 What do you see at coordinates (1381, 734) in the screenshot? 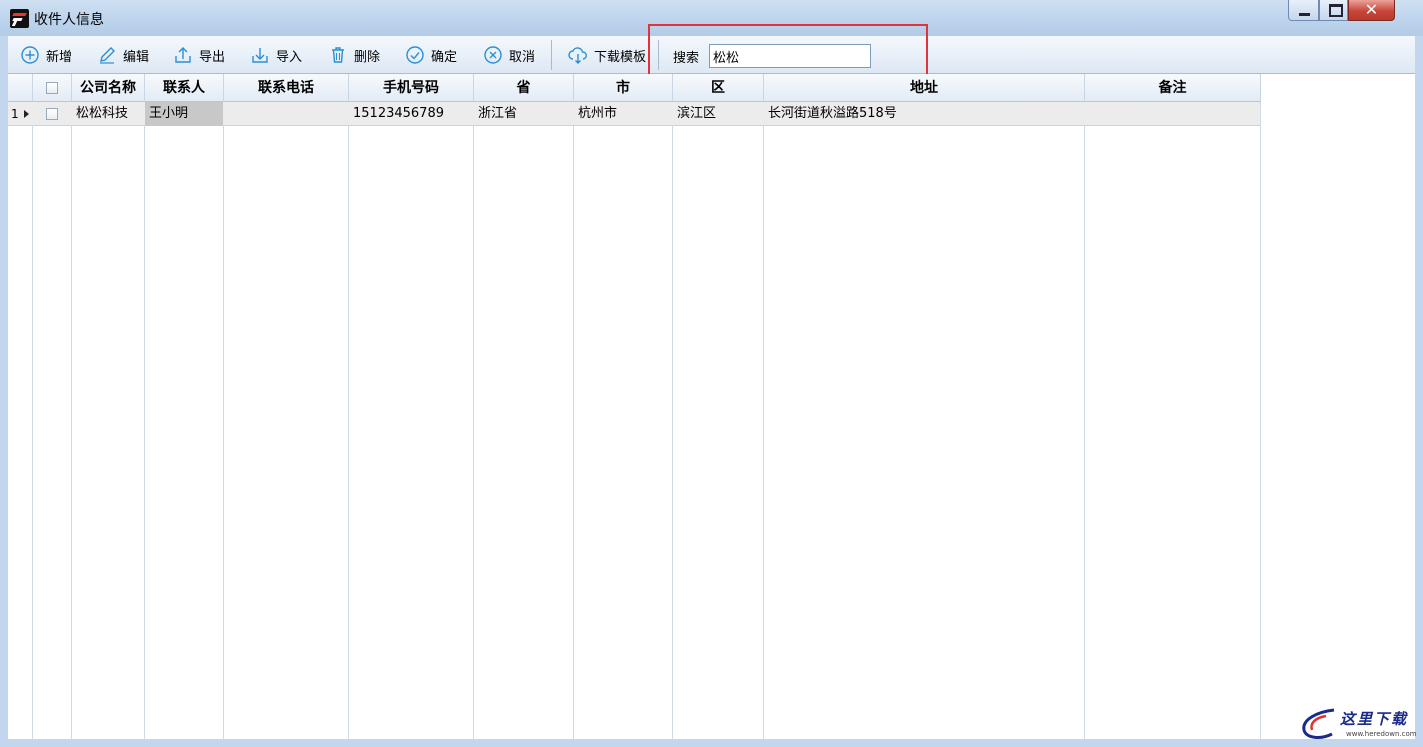
I see `watermark-url: www.heredown.com` at bounding box center [1381, 734].